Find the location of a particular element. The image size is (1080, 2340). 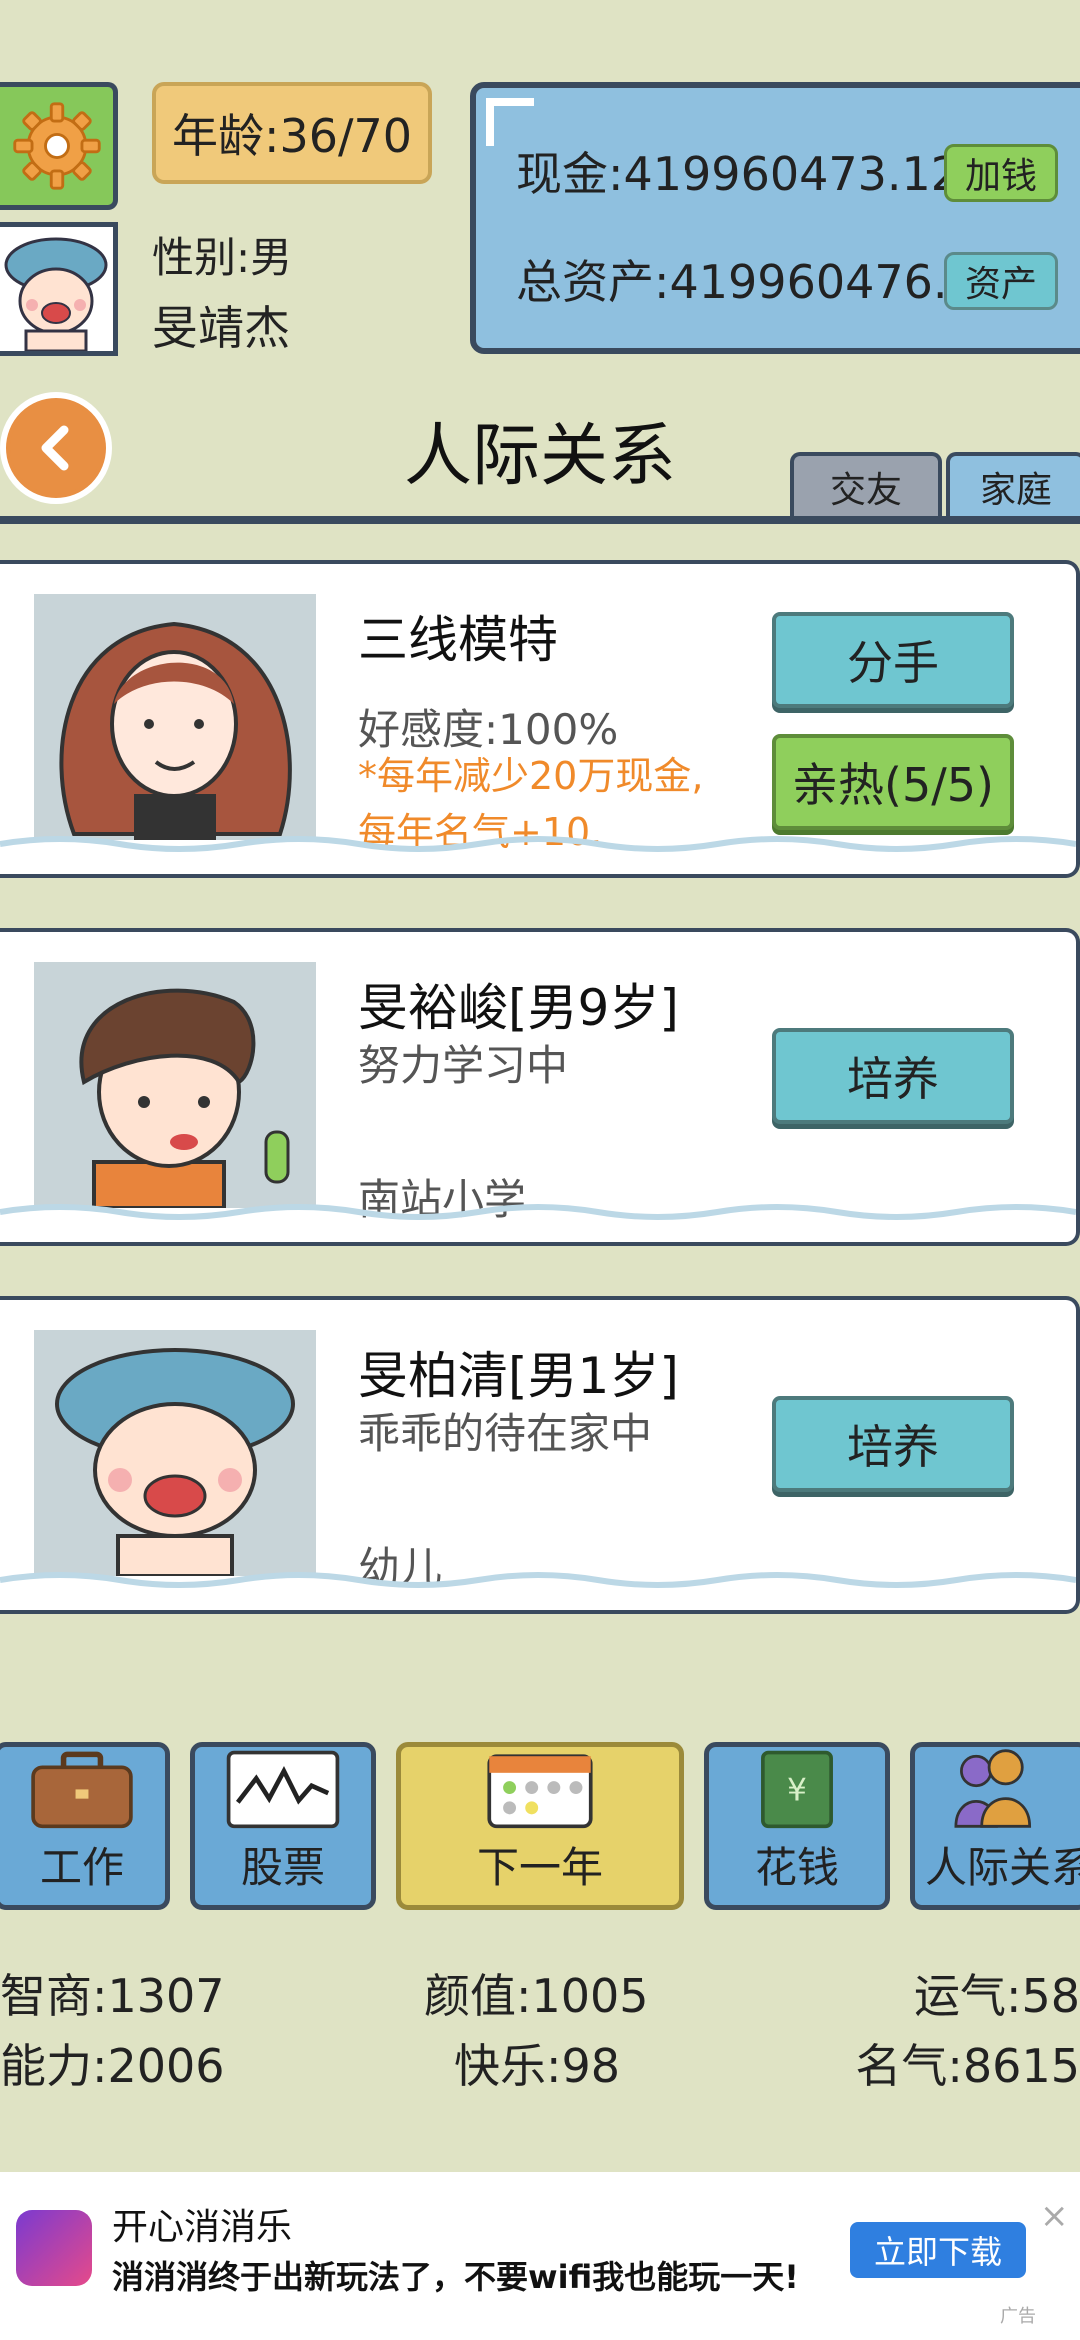

money-panel: 现金:419960473.12 加钱 总资产:419960476.1 资产 is located at coordinates (775, 218).